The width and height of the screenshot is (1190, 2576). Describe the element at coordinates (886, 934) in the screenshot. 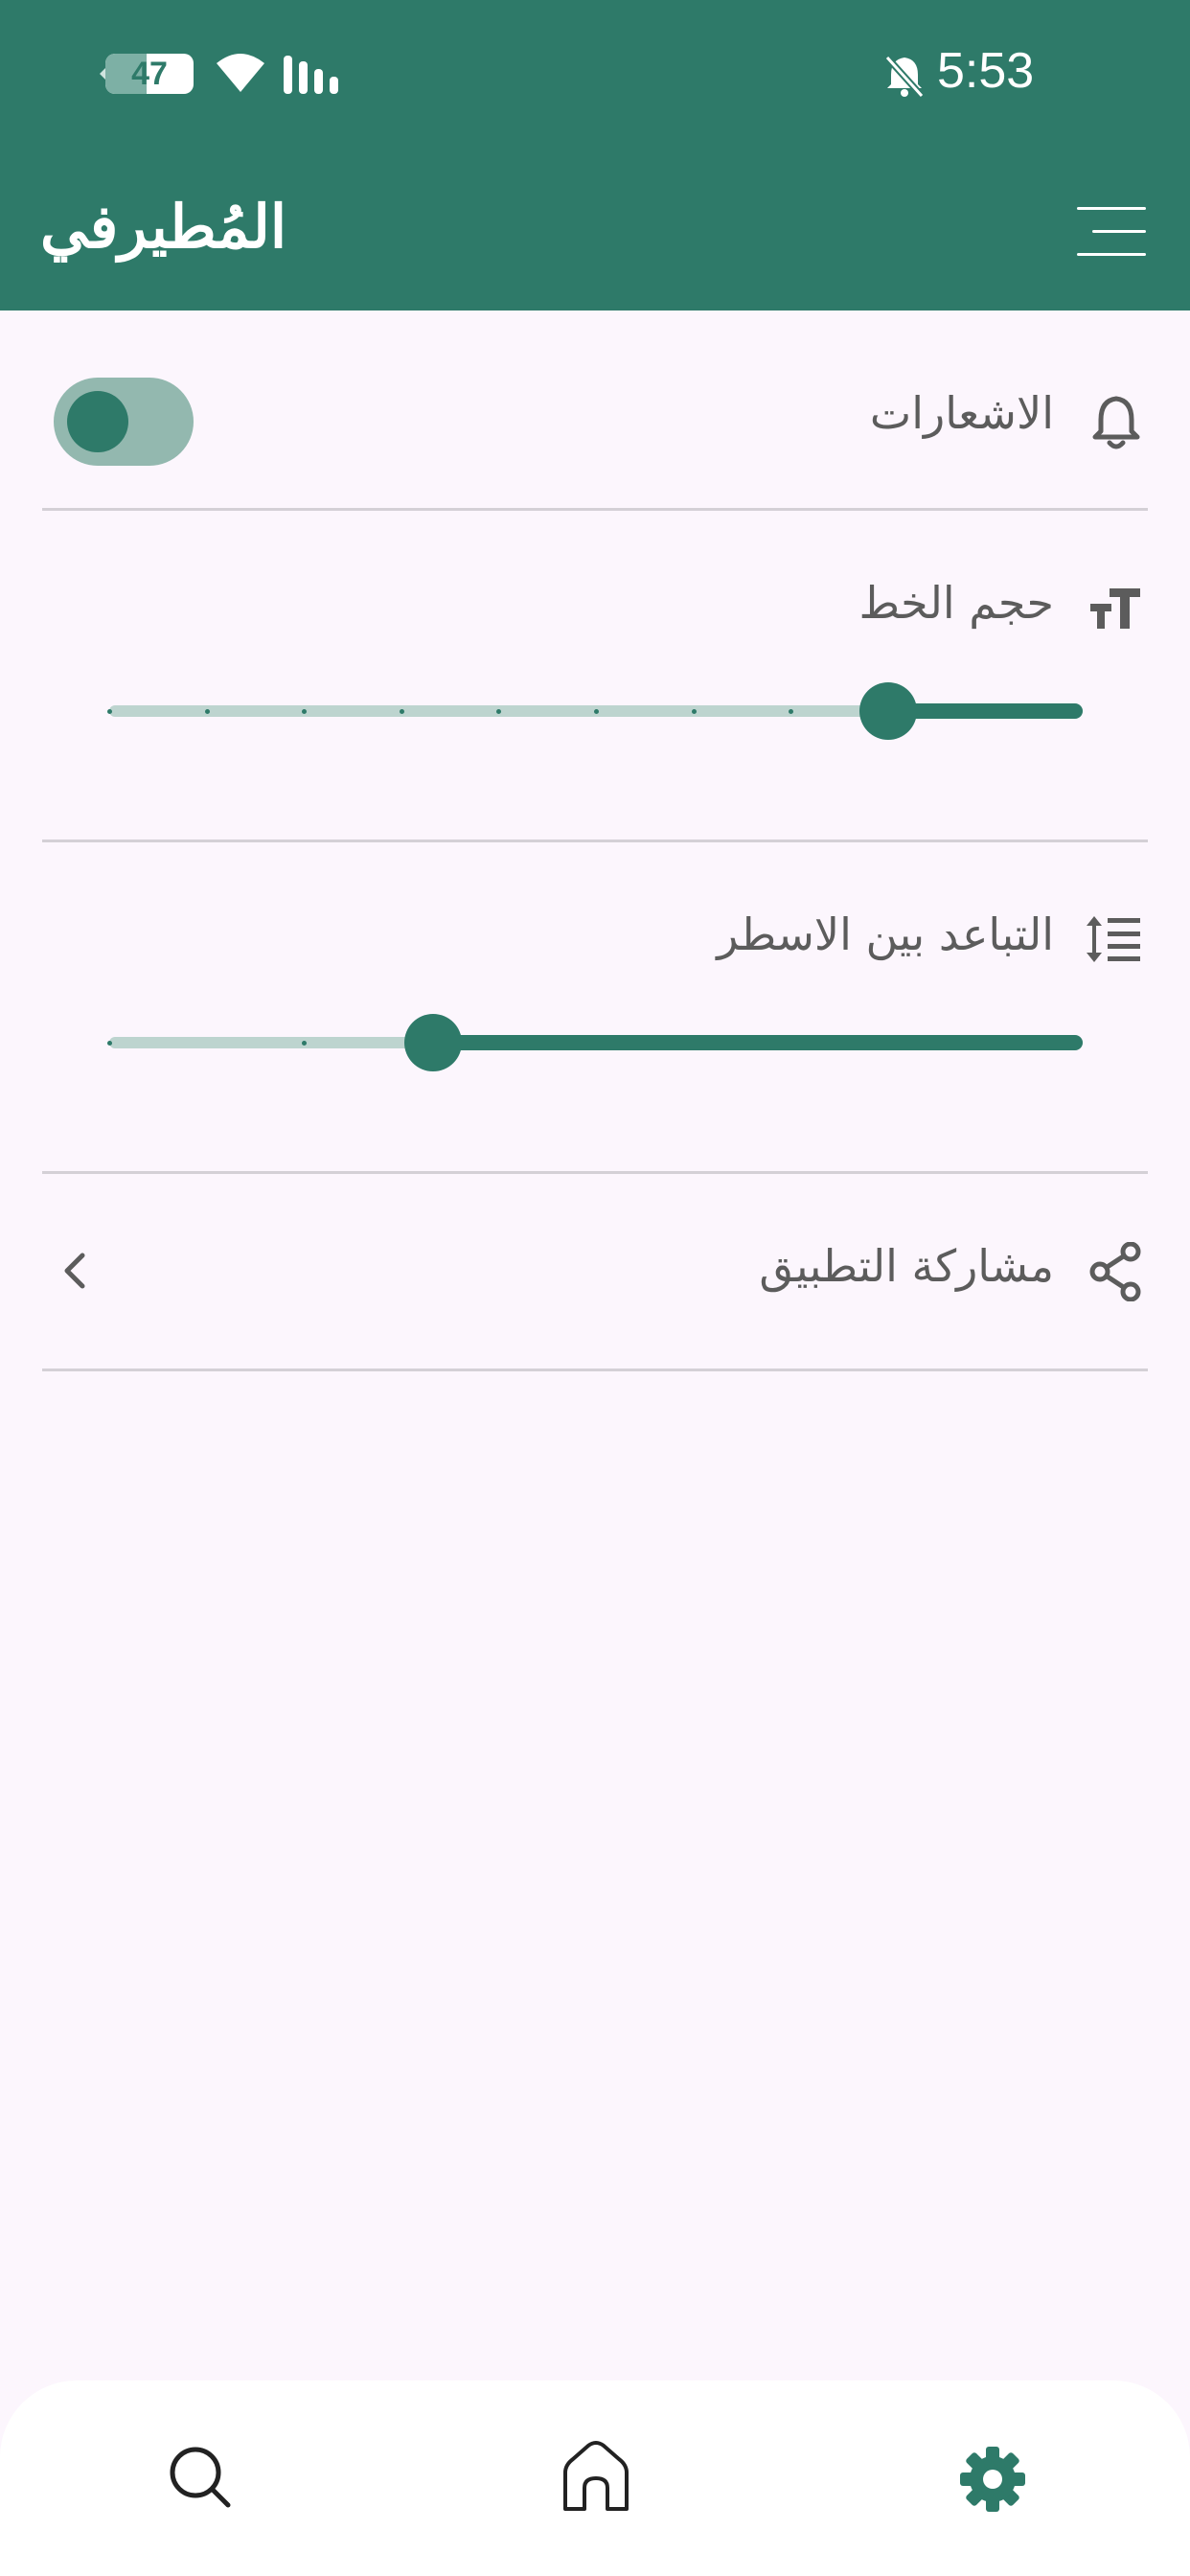

I see `line-spacing-label: التباعد بين الاسطر` at that location.